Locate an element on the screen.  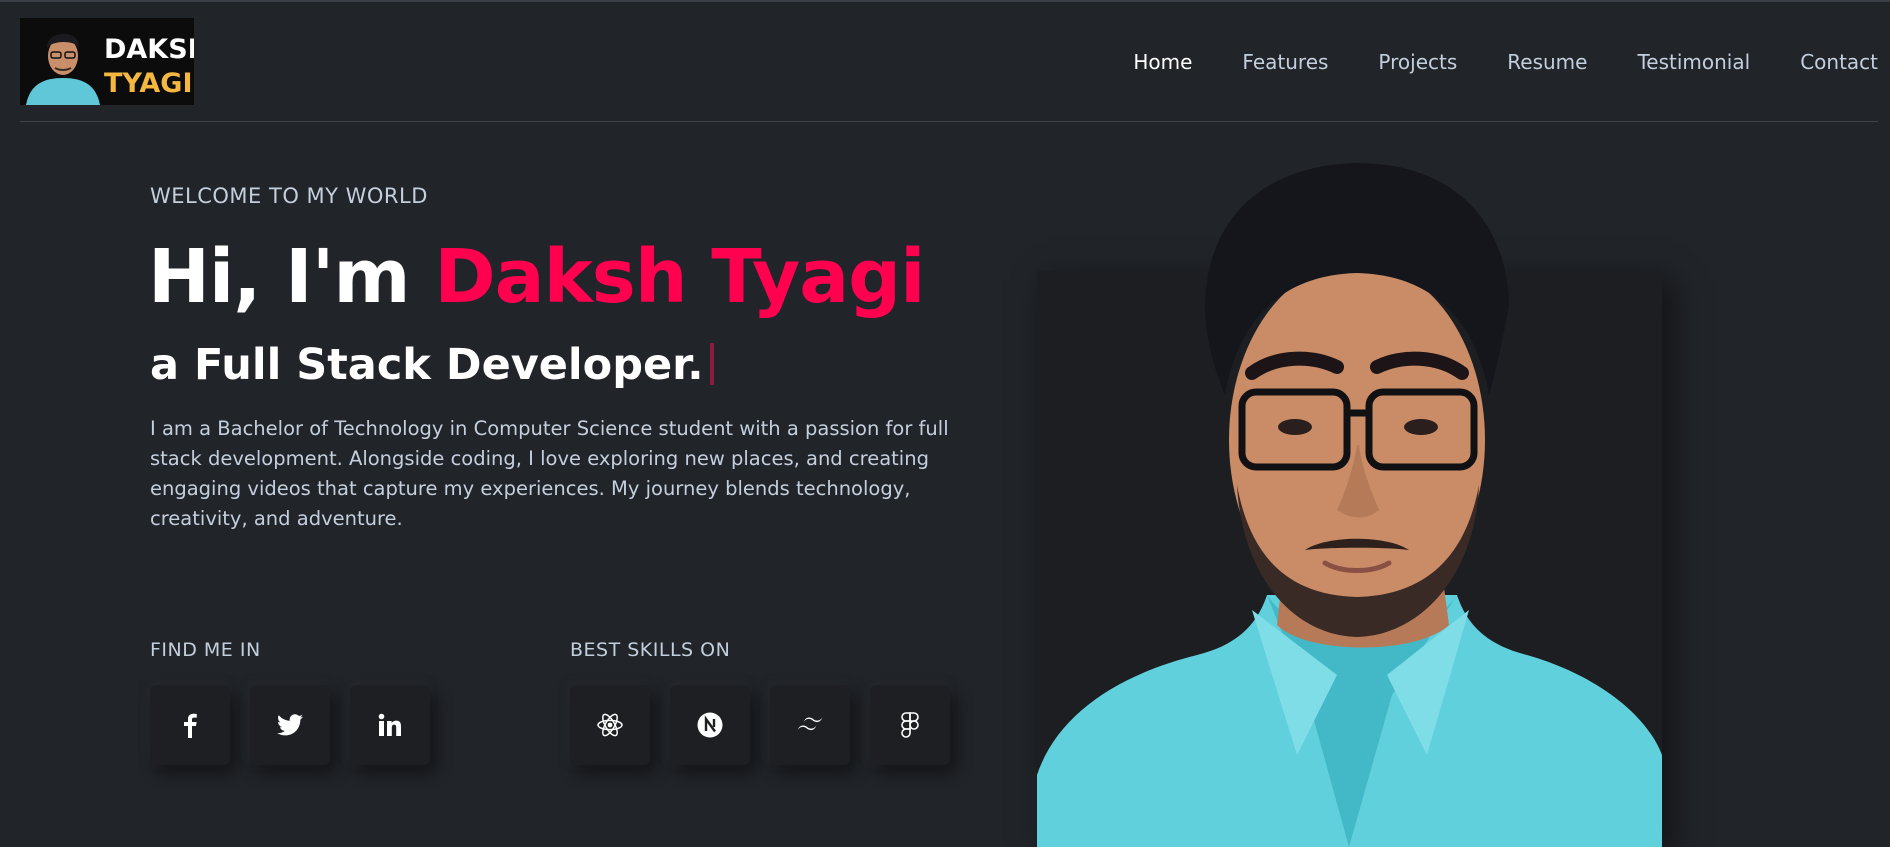
figma-icon is located at coordinates (910, 725).